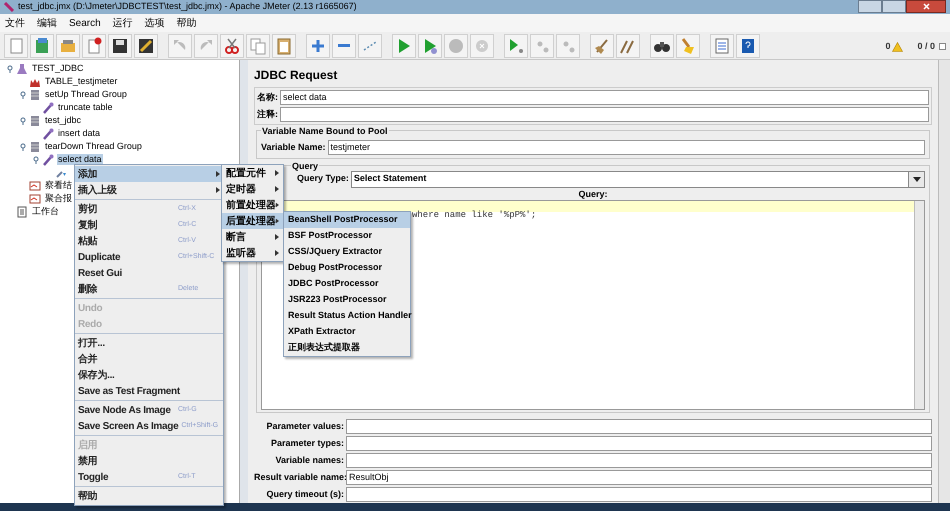  Describe the element at coordinates (887, 46) in the screenshot. I see `warning-count: 0` at that location.